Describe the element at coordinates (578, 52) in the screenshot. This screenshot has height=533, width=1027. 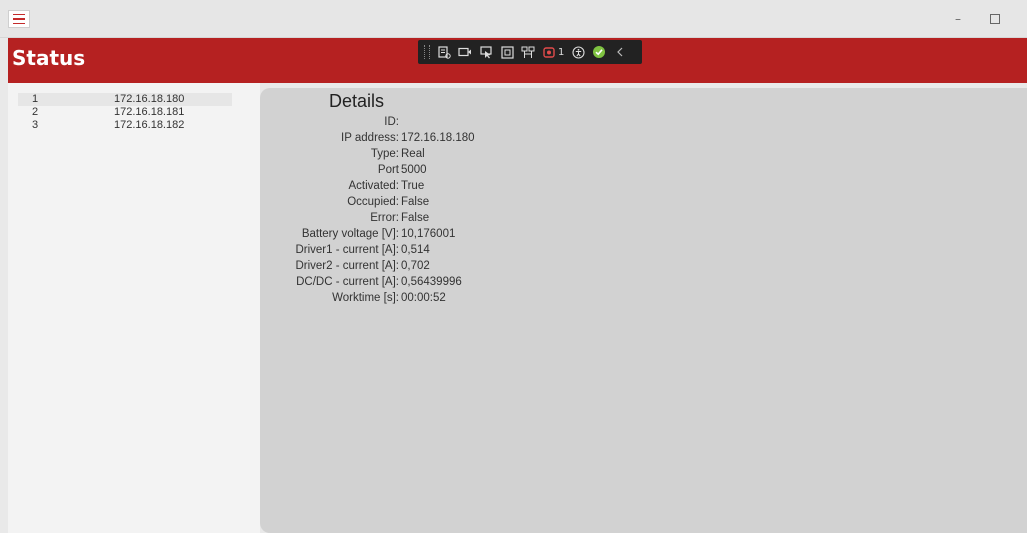
I see `accessibility-icon` at that location.